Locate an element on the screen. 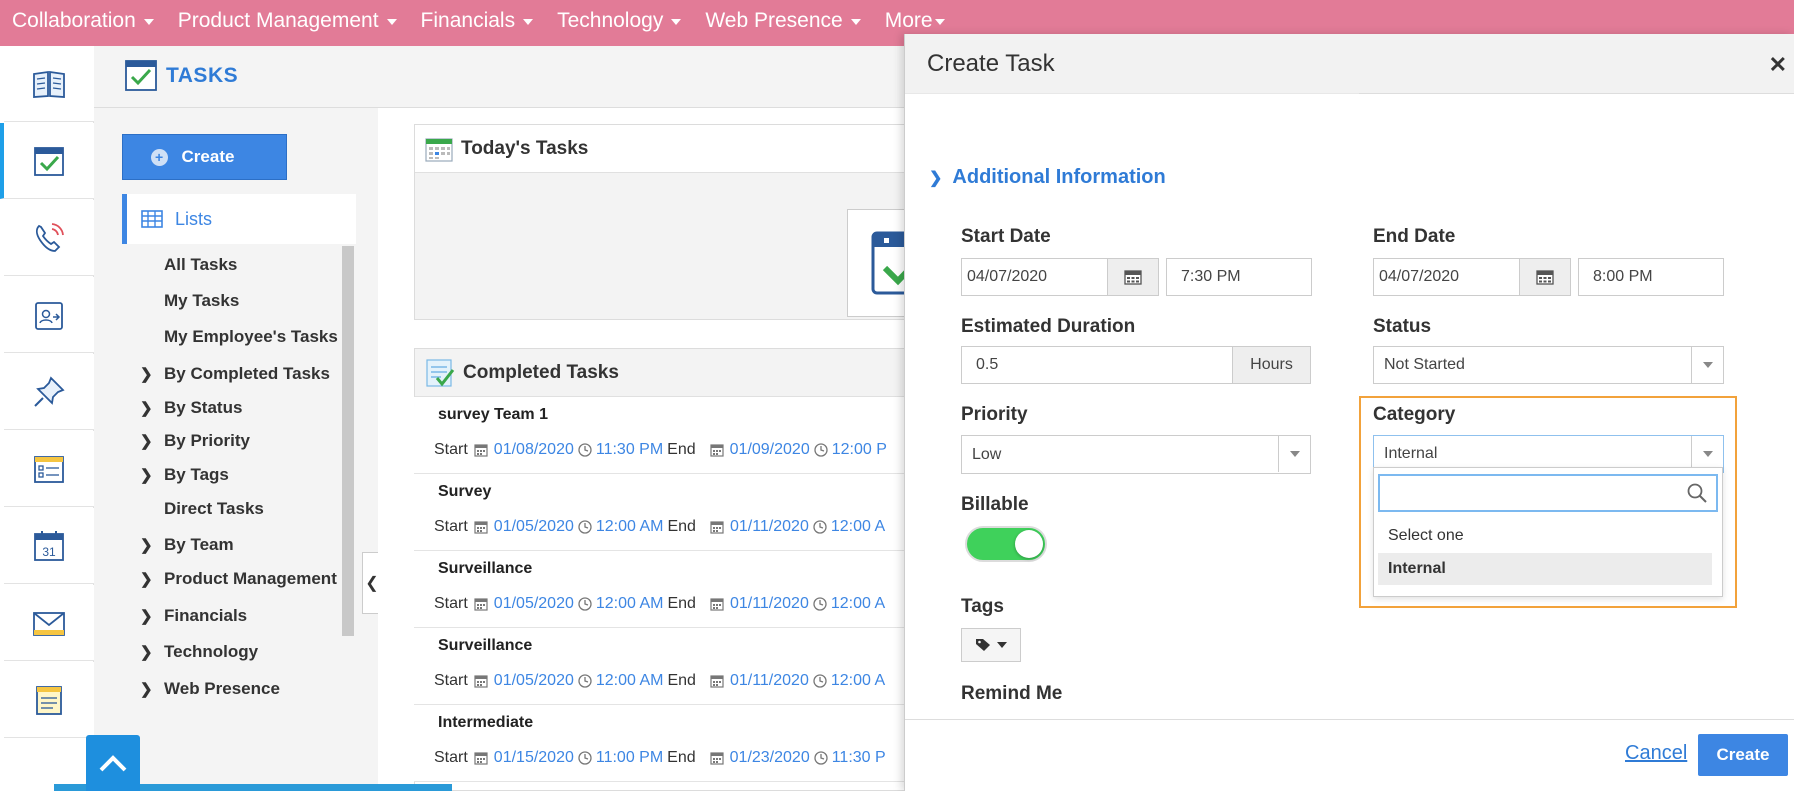 Image resolution: width=1794 pixels, height=791 pixels. start-time-input: 7:30 PM is located at coordinates (1239, 277).